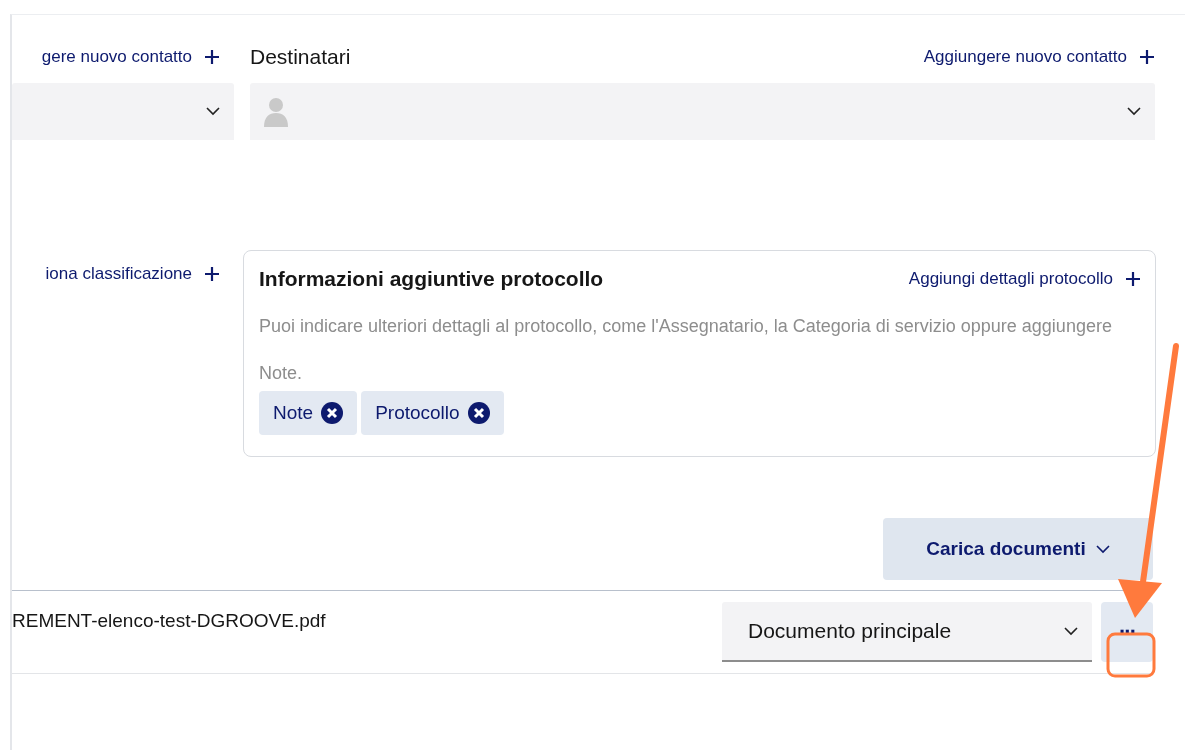 This screenshot has width=1195, height=751. Describe the element at coordinates (118, 274) in the screenshot. I see `add-link: iona classificazione` at that location.